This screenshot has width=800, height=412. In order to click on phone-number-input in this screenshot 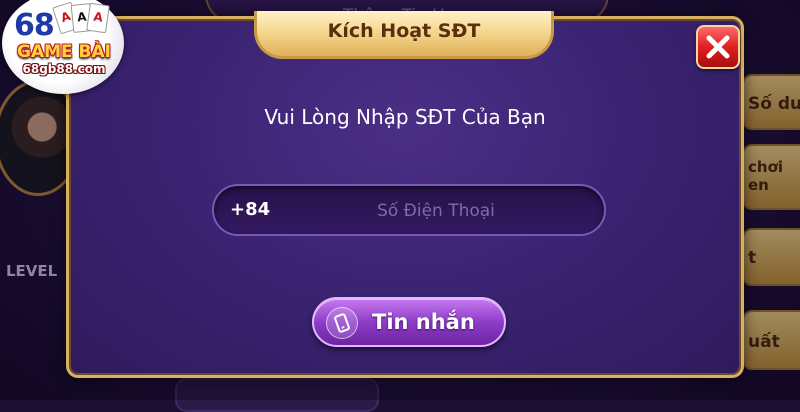, I will do `click(436, 211)`.